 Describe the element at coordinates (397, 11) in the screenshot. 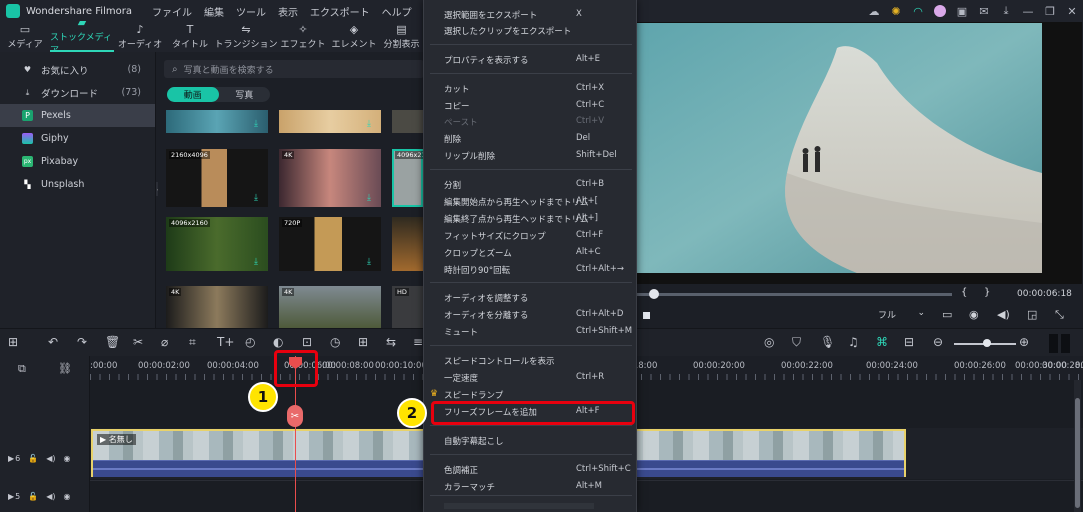

I see `menu-help: ヘルプ` at that location.